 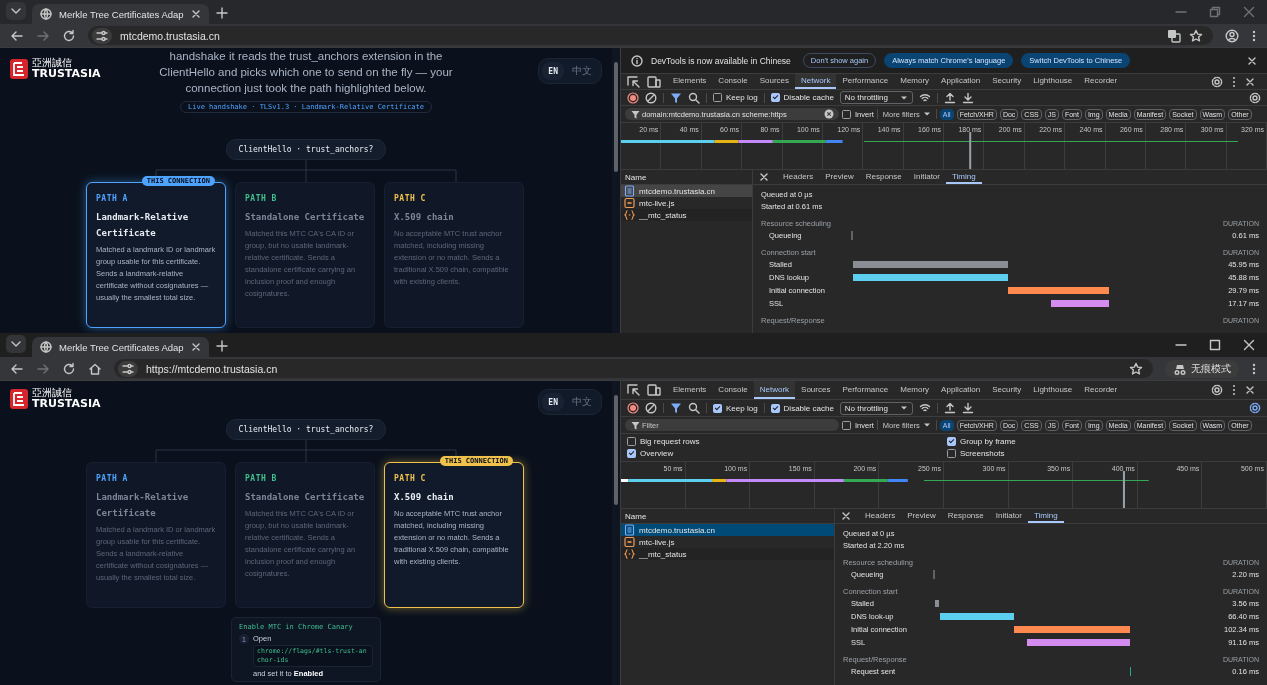 What do you see at coordinates (787, 441) in the screenshot?
I see `option-checkbox: Big request rows` at bounding box center [787, 441].